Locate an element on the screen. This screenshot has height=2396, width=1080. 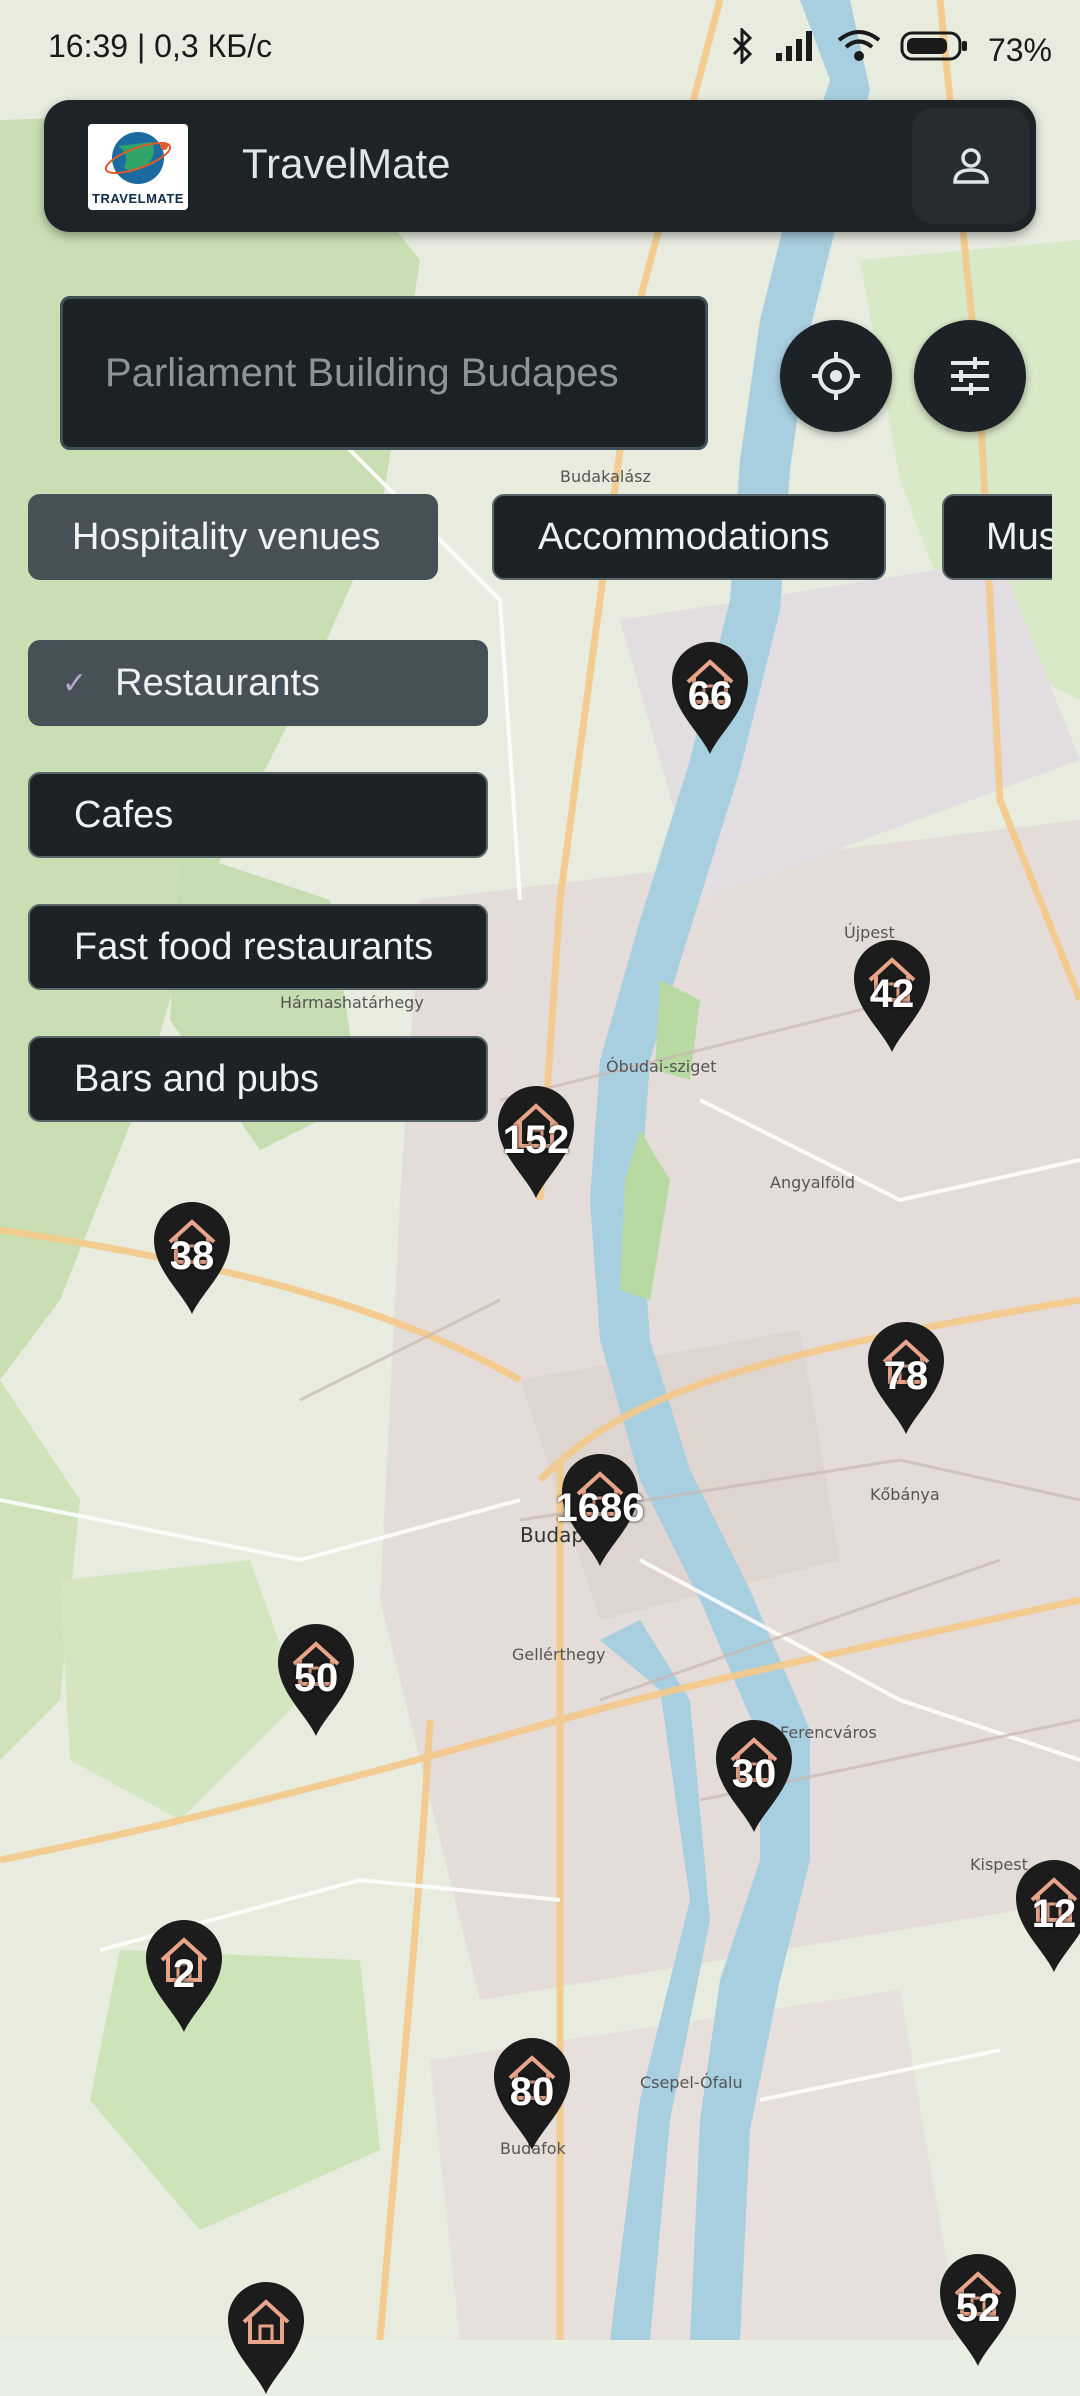
map-label-gellerthegy: Gellérthegy is located at coordinates (558, 1654).